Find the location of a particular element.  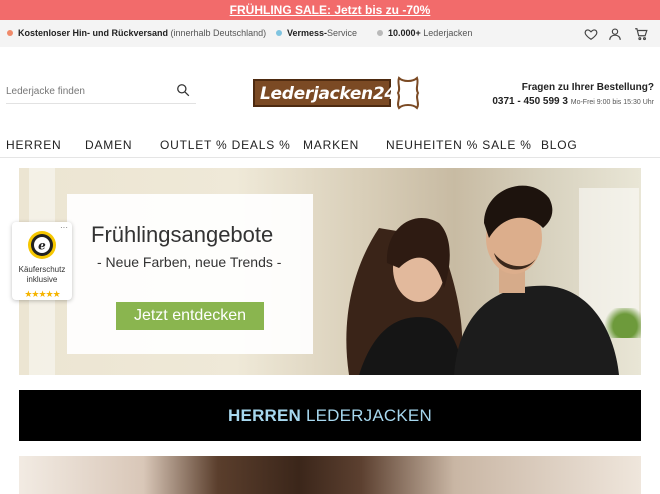

site-logo: Lederjacken24 is located at coordinates (338, 93).